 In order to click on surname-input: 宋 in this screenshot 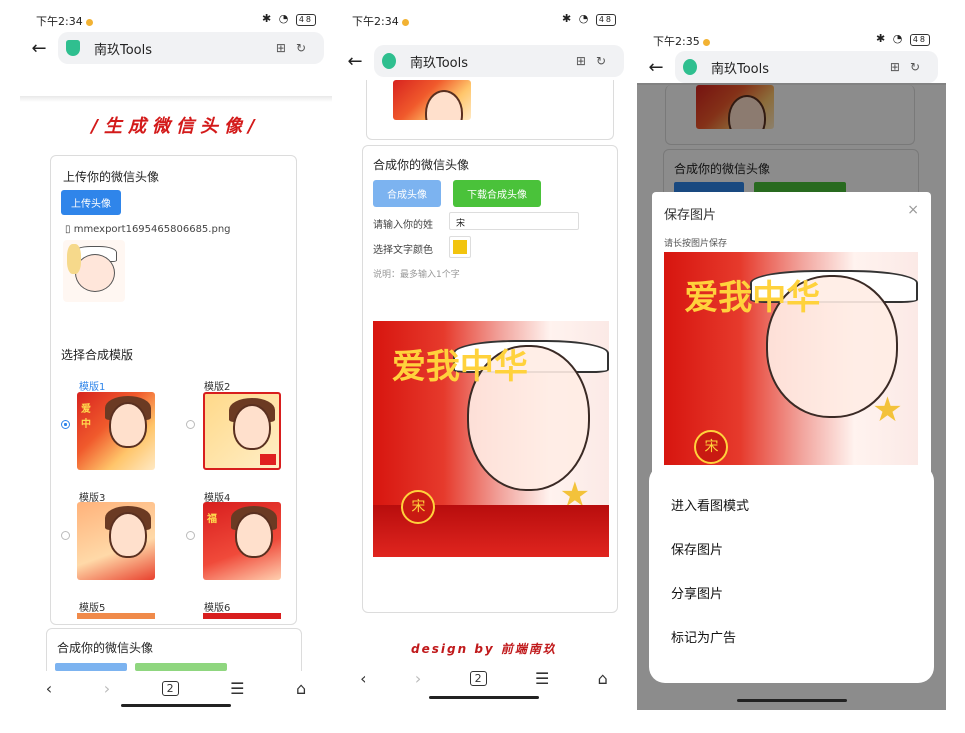, I will do `click(514, 221)`.